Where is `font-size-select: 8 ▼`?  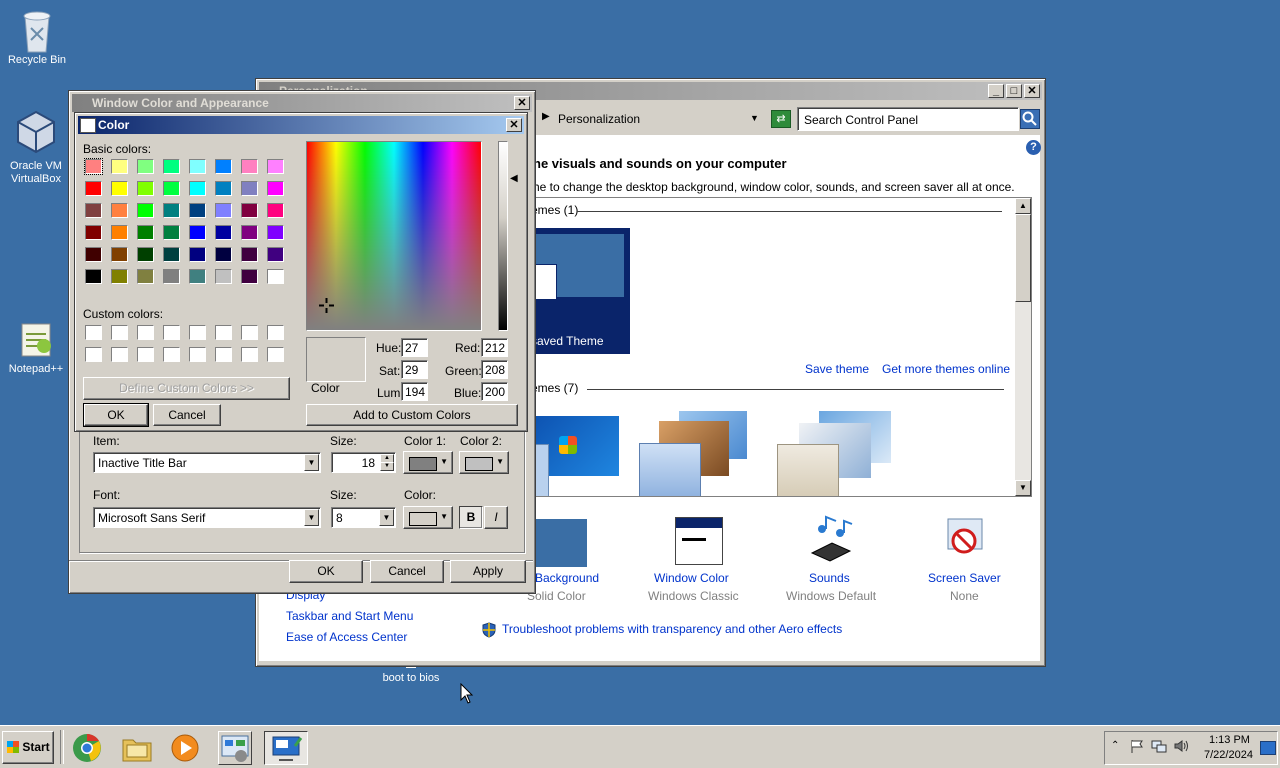 font-size-select: 8 ▼ is located at coordinates (363, 517).